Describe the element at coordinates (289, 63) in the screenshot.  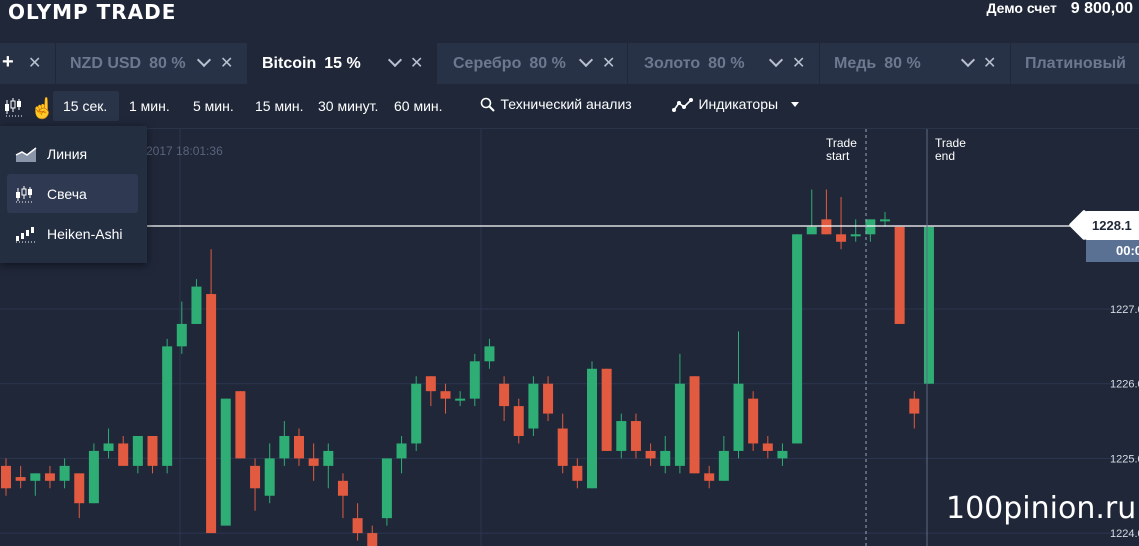
I see `tab-asset-name: Bitcoin` at that location.